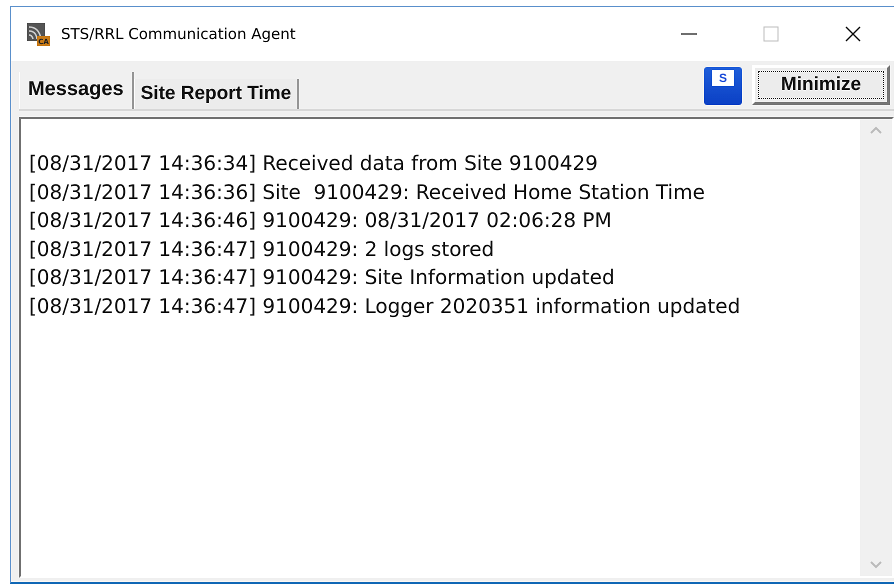 The width and height of the screenshot is (896, 586). What do you see at coordinates (876, 565) in the screenshot?
I see `scroll-down-icon` at bounding box center [876, 565].